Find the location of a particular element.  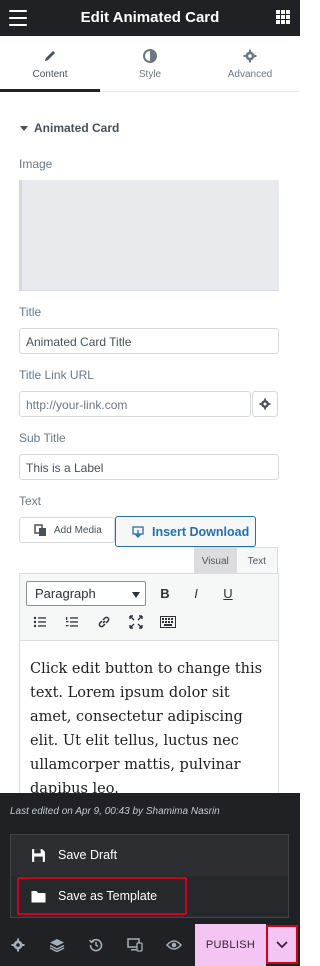

keyboard-icon is located at coordinates (168, 622).